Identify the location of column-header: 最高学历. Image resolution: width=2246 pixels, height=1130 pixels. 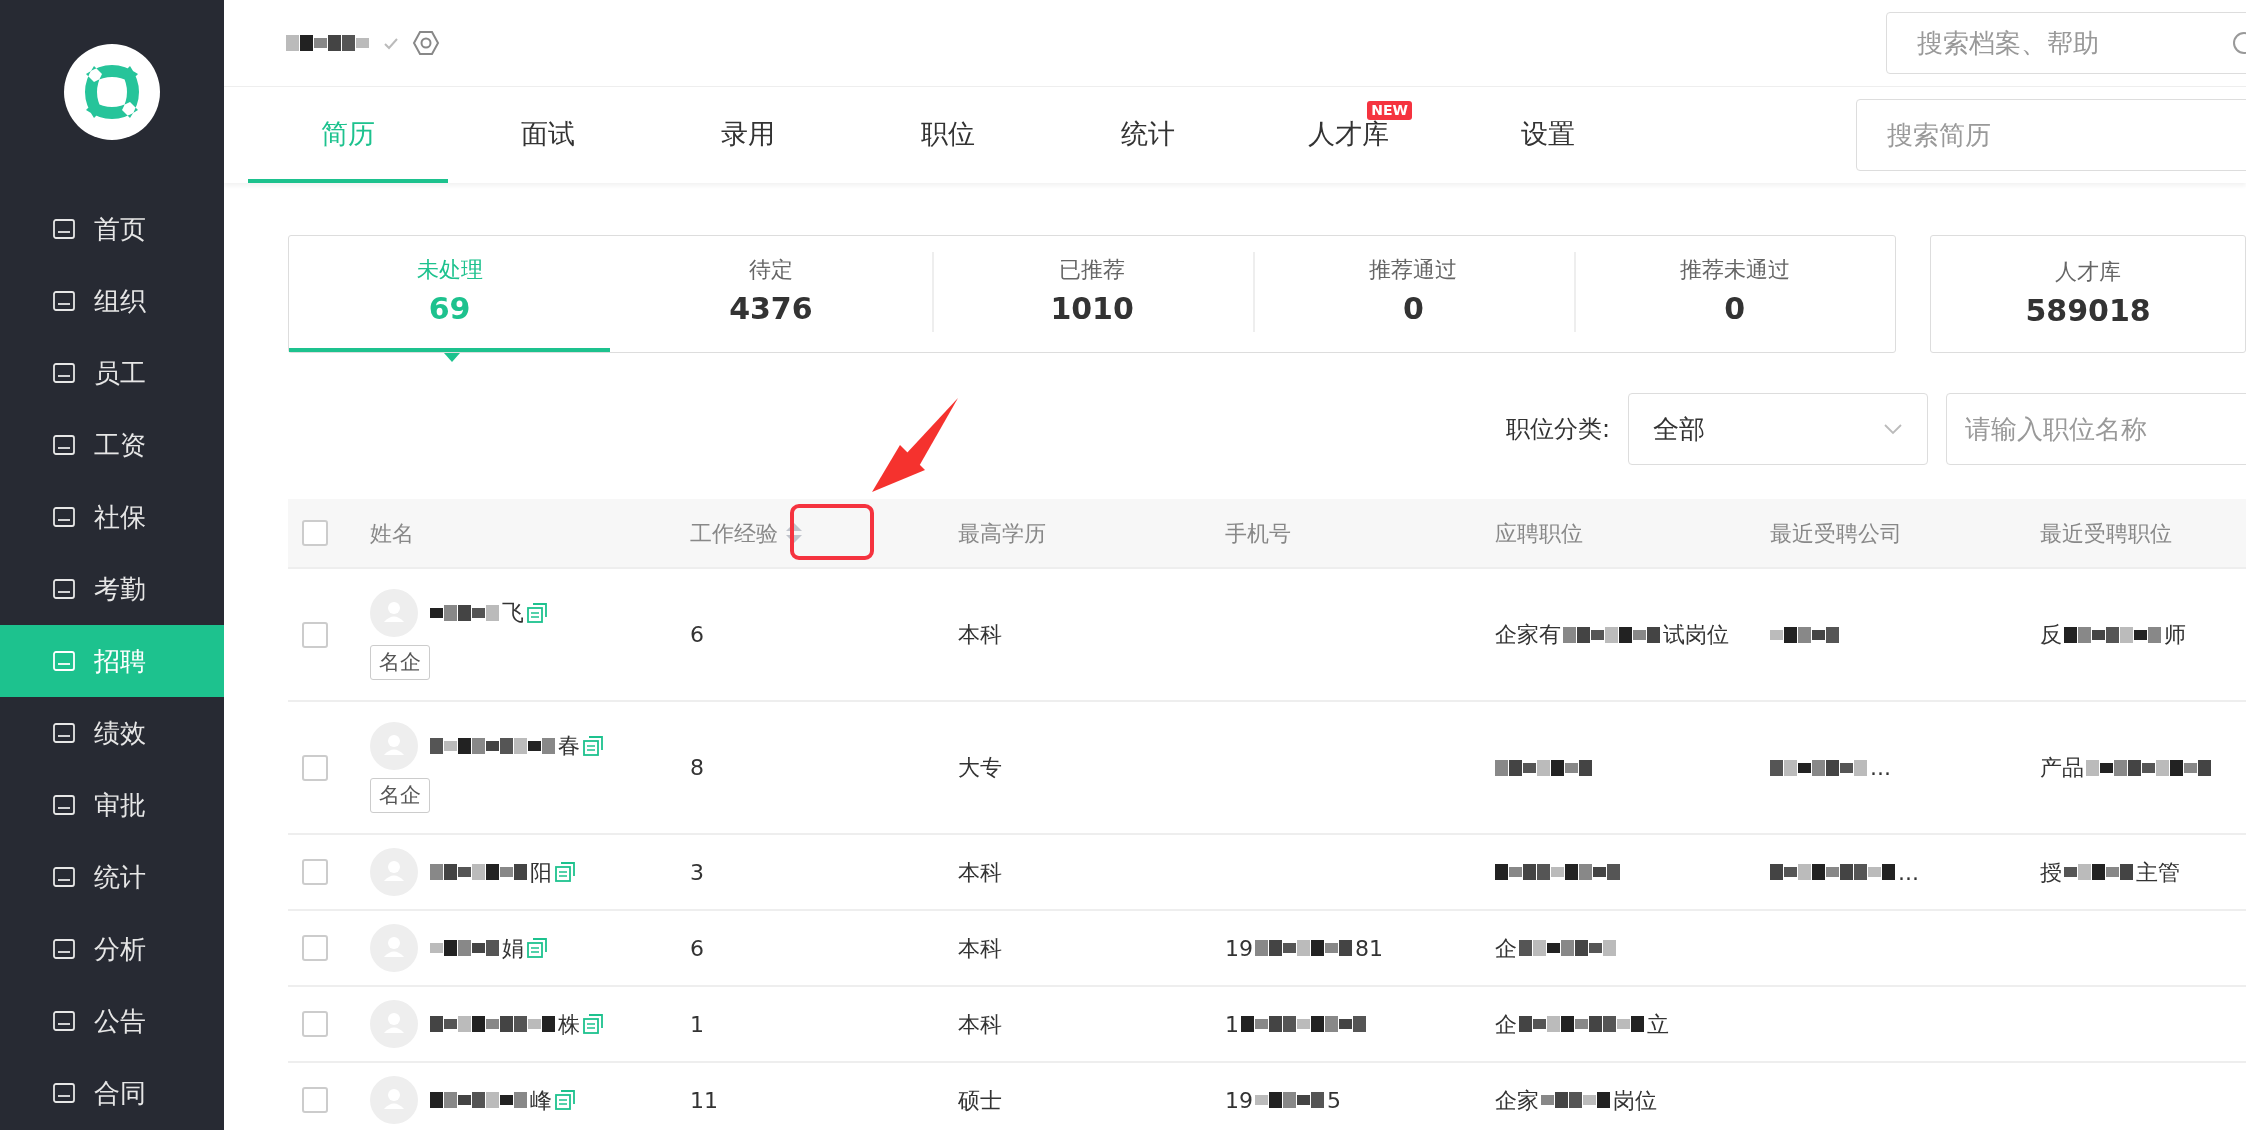
(1002, 533).